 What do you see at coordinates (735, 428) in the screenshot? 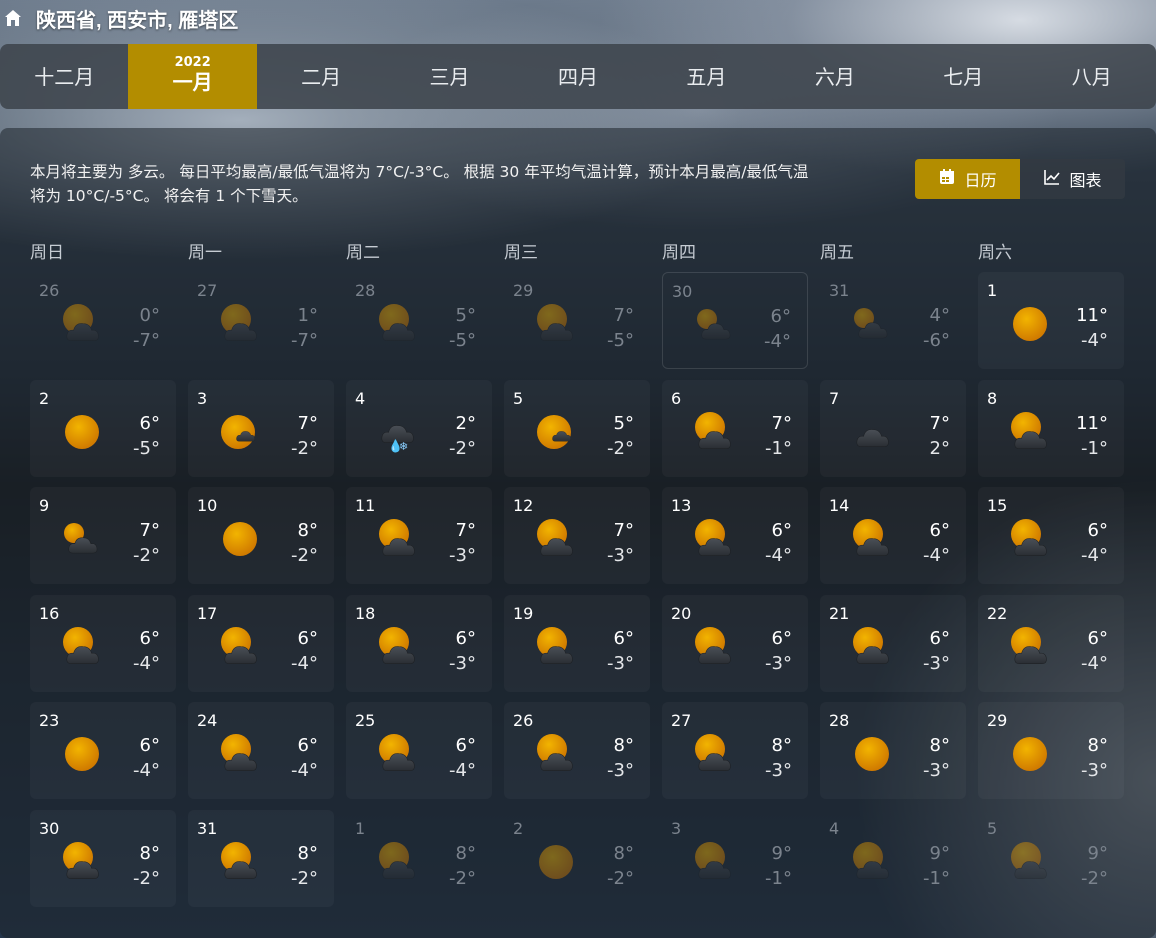
I see `calendar-day-cell: 6 7° -1°` at bounding box center [735, 428].